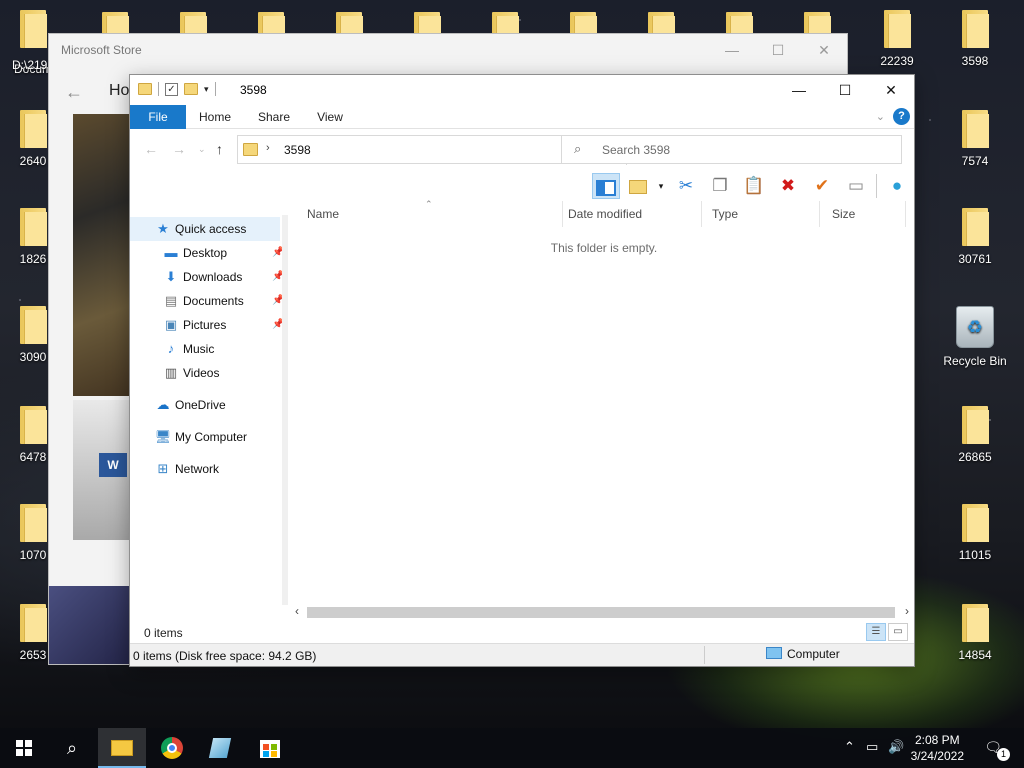  I want to click on desktop-icon-3598: 3598, so click(975, 39).